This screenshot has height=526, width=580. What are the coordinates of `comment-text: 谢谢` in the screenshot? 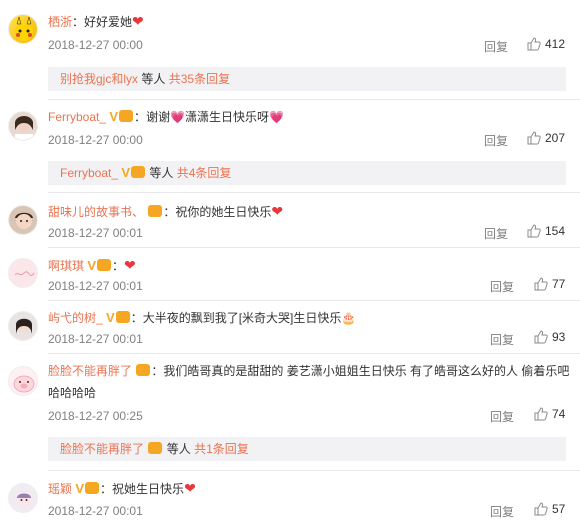 It's located at (158, 117).